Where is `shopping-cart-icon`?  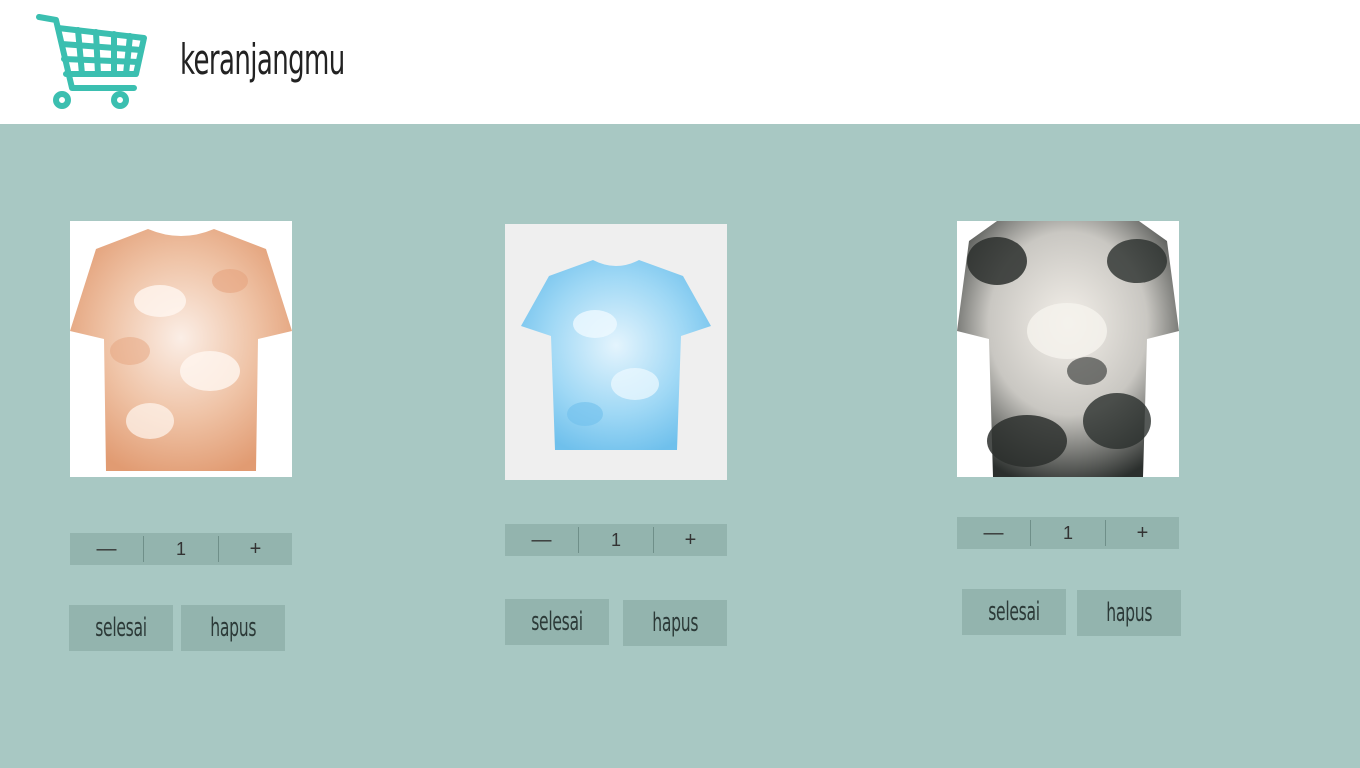 shopping-cart-icon is located at coordinates (92, 62).